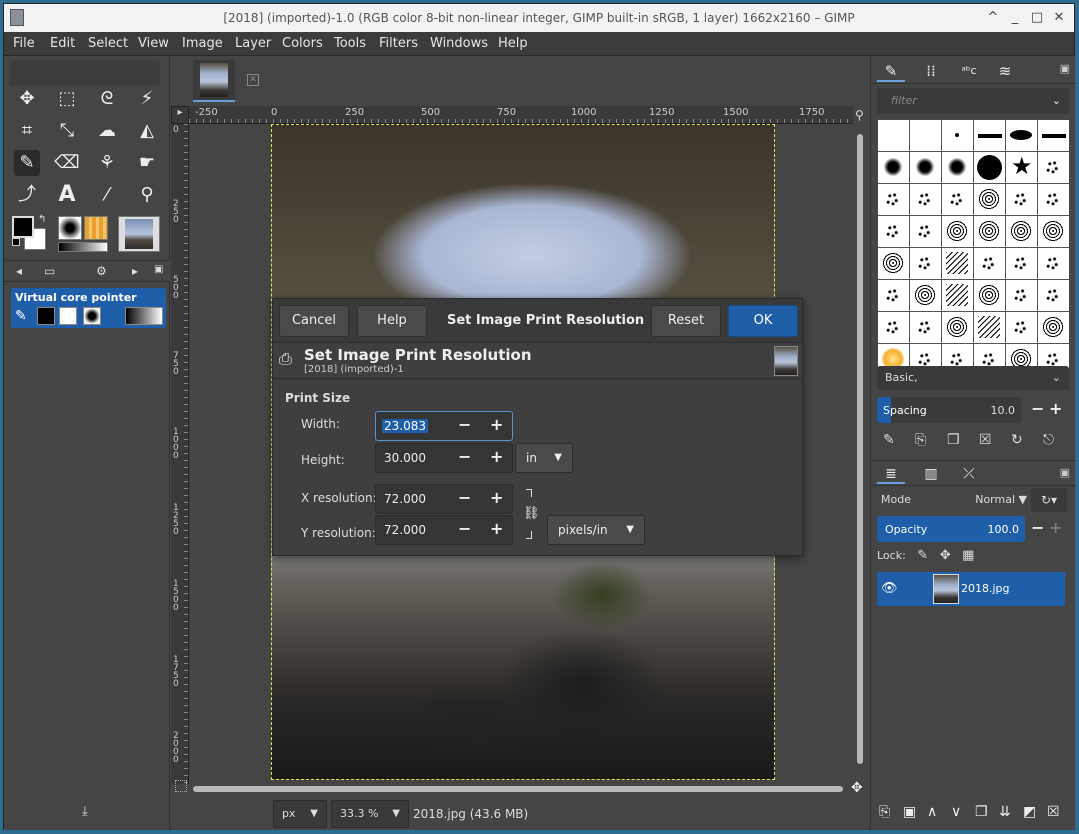 The height and width of the screenshot is (834, 1079). Describe the element at coordinates (181, 786) in the screenshot. I see `quick-mask-toggle` at that location.